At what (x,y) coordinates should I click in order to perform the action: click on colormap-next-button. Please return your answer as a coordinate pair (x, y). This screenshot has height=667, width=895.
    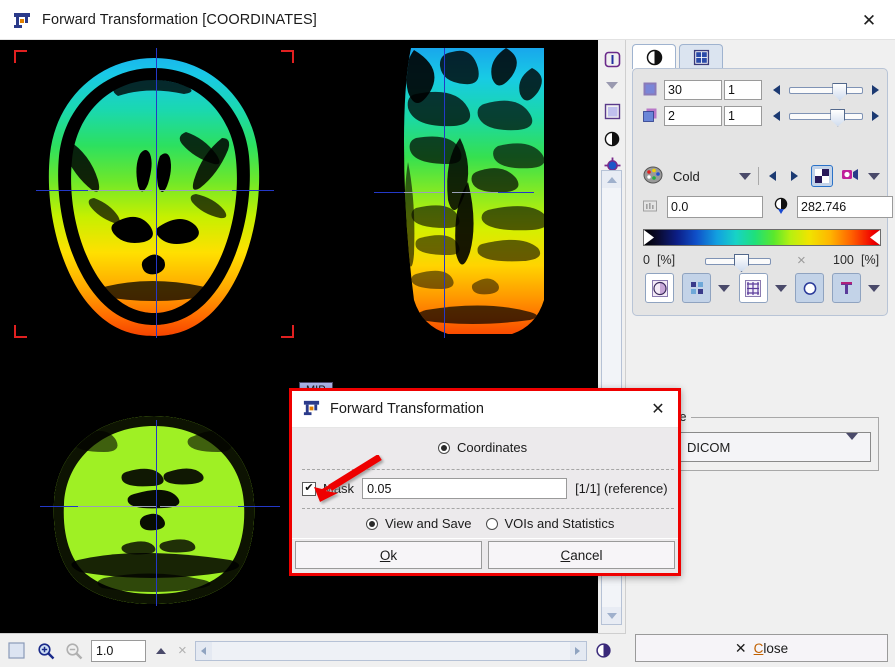
    Looking at the image, I should click on (794, 176).